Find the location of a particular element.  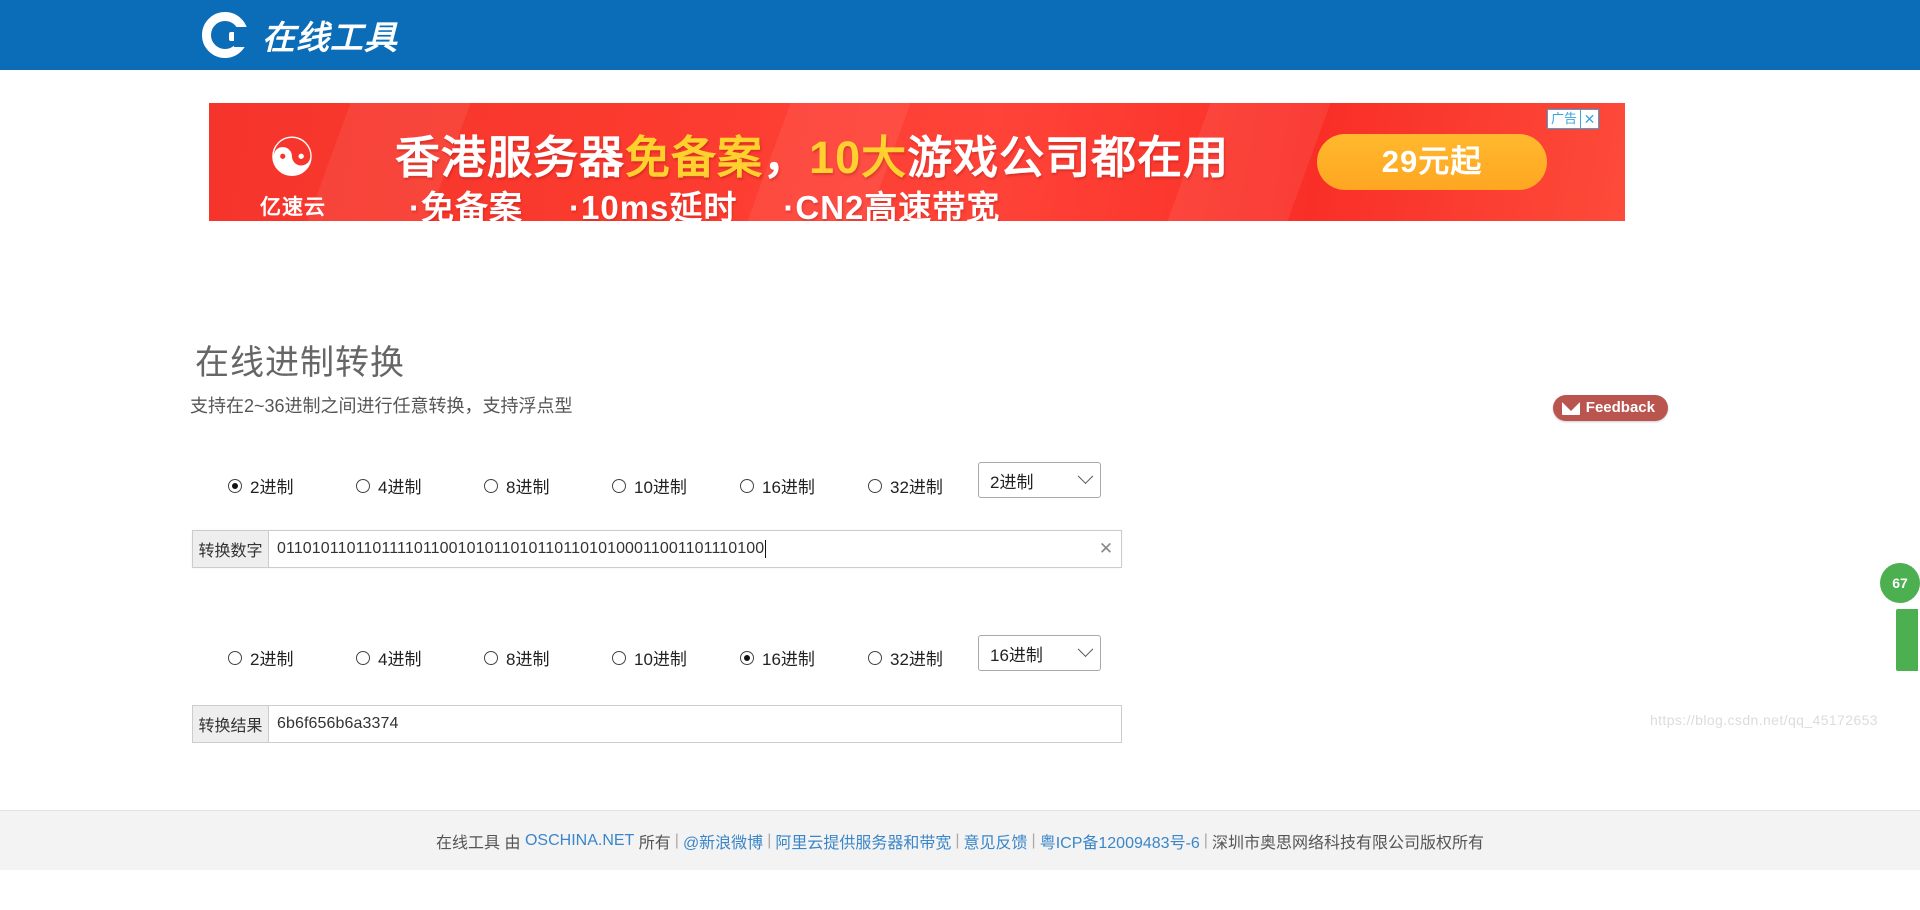

conversion-input-label: 转换数字 is located at coordinates (231, 549).